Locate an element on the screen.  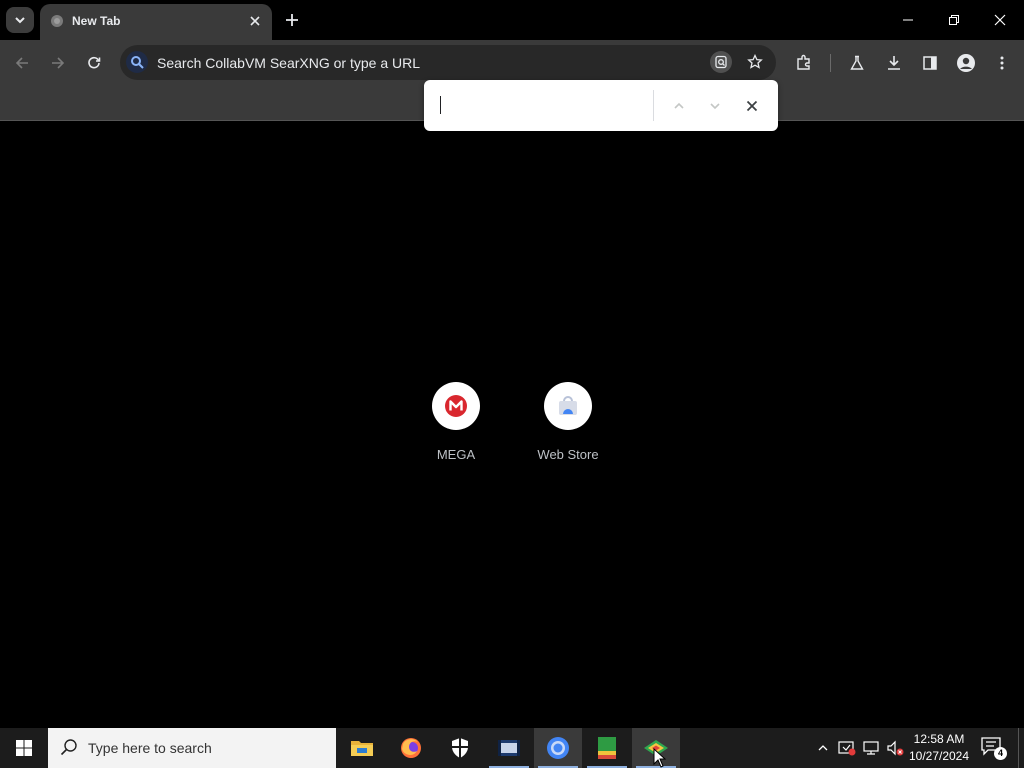
reload-icon is located at coordinates (94, 63).